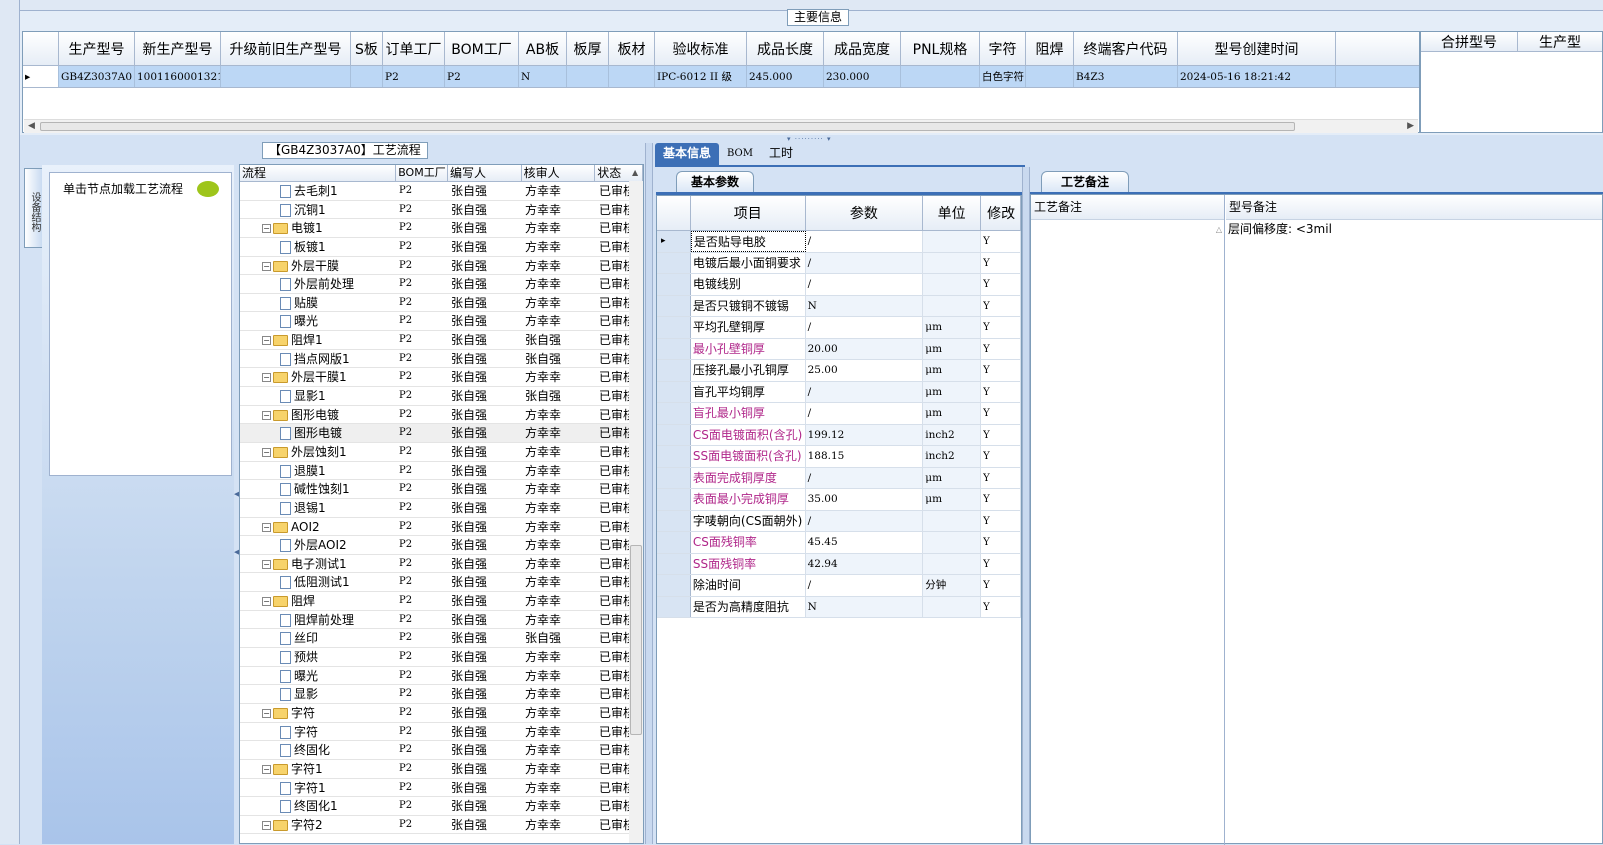 The image size is (1603, 845). What do you see at coordinates (865, 213) in the screenshot?
I see `col-param: 参数` at bounding box center [865, 213].